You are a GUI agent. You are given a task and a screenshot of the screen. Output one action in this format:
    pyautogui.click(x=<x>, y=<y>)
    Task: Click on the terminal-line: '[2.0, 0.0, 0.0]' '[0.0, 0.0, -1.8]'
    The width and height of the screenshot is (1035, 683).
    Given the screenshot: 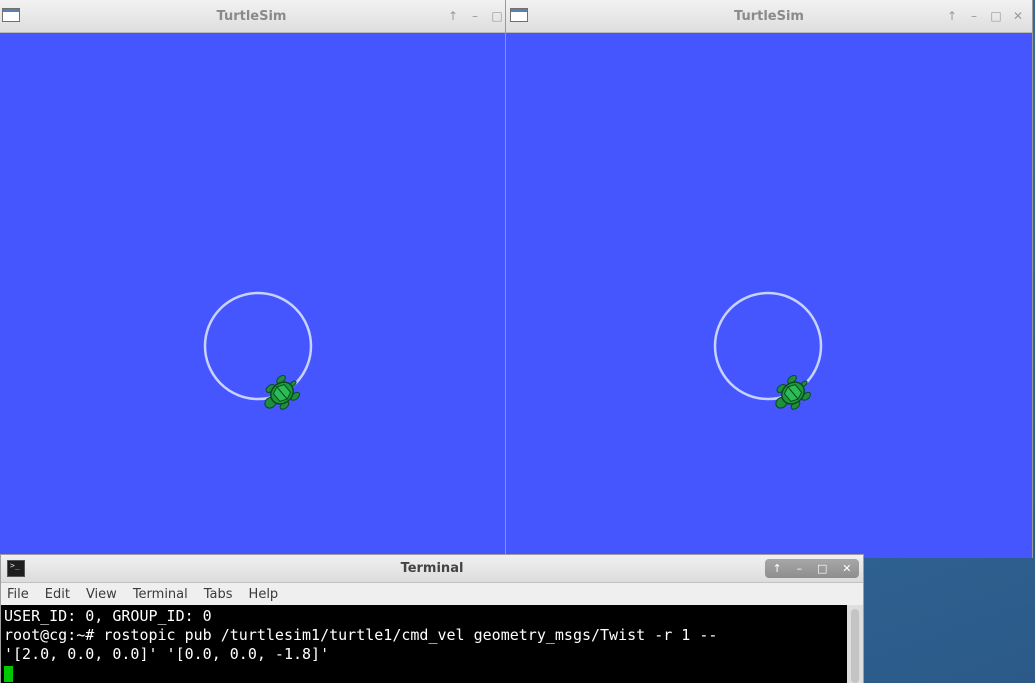 What is the action you would take?
    pyautogui.click(x=167, y=654)
    